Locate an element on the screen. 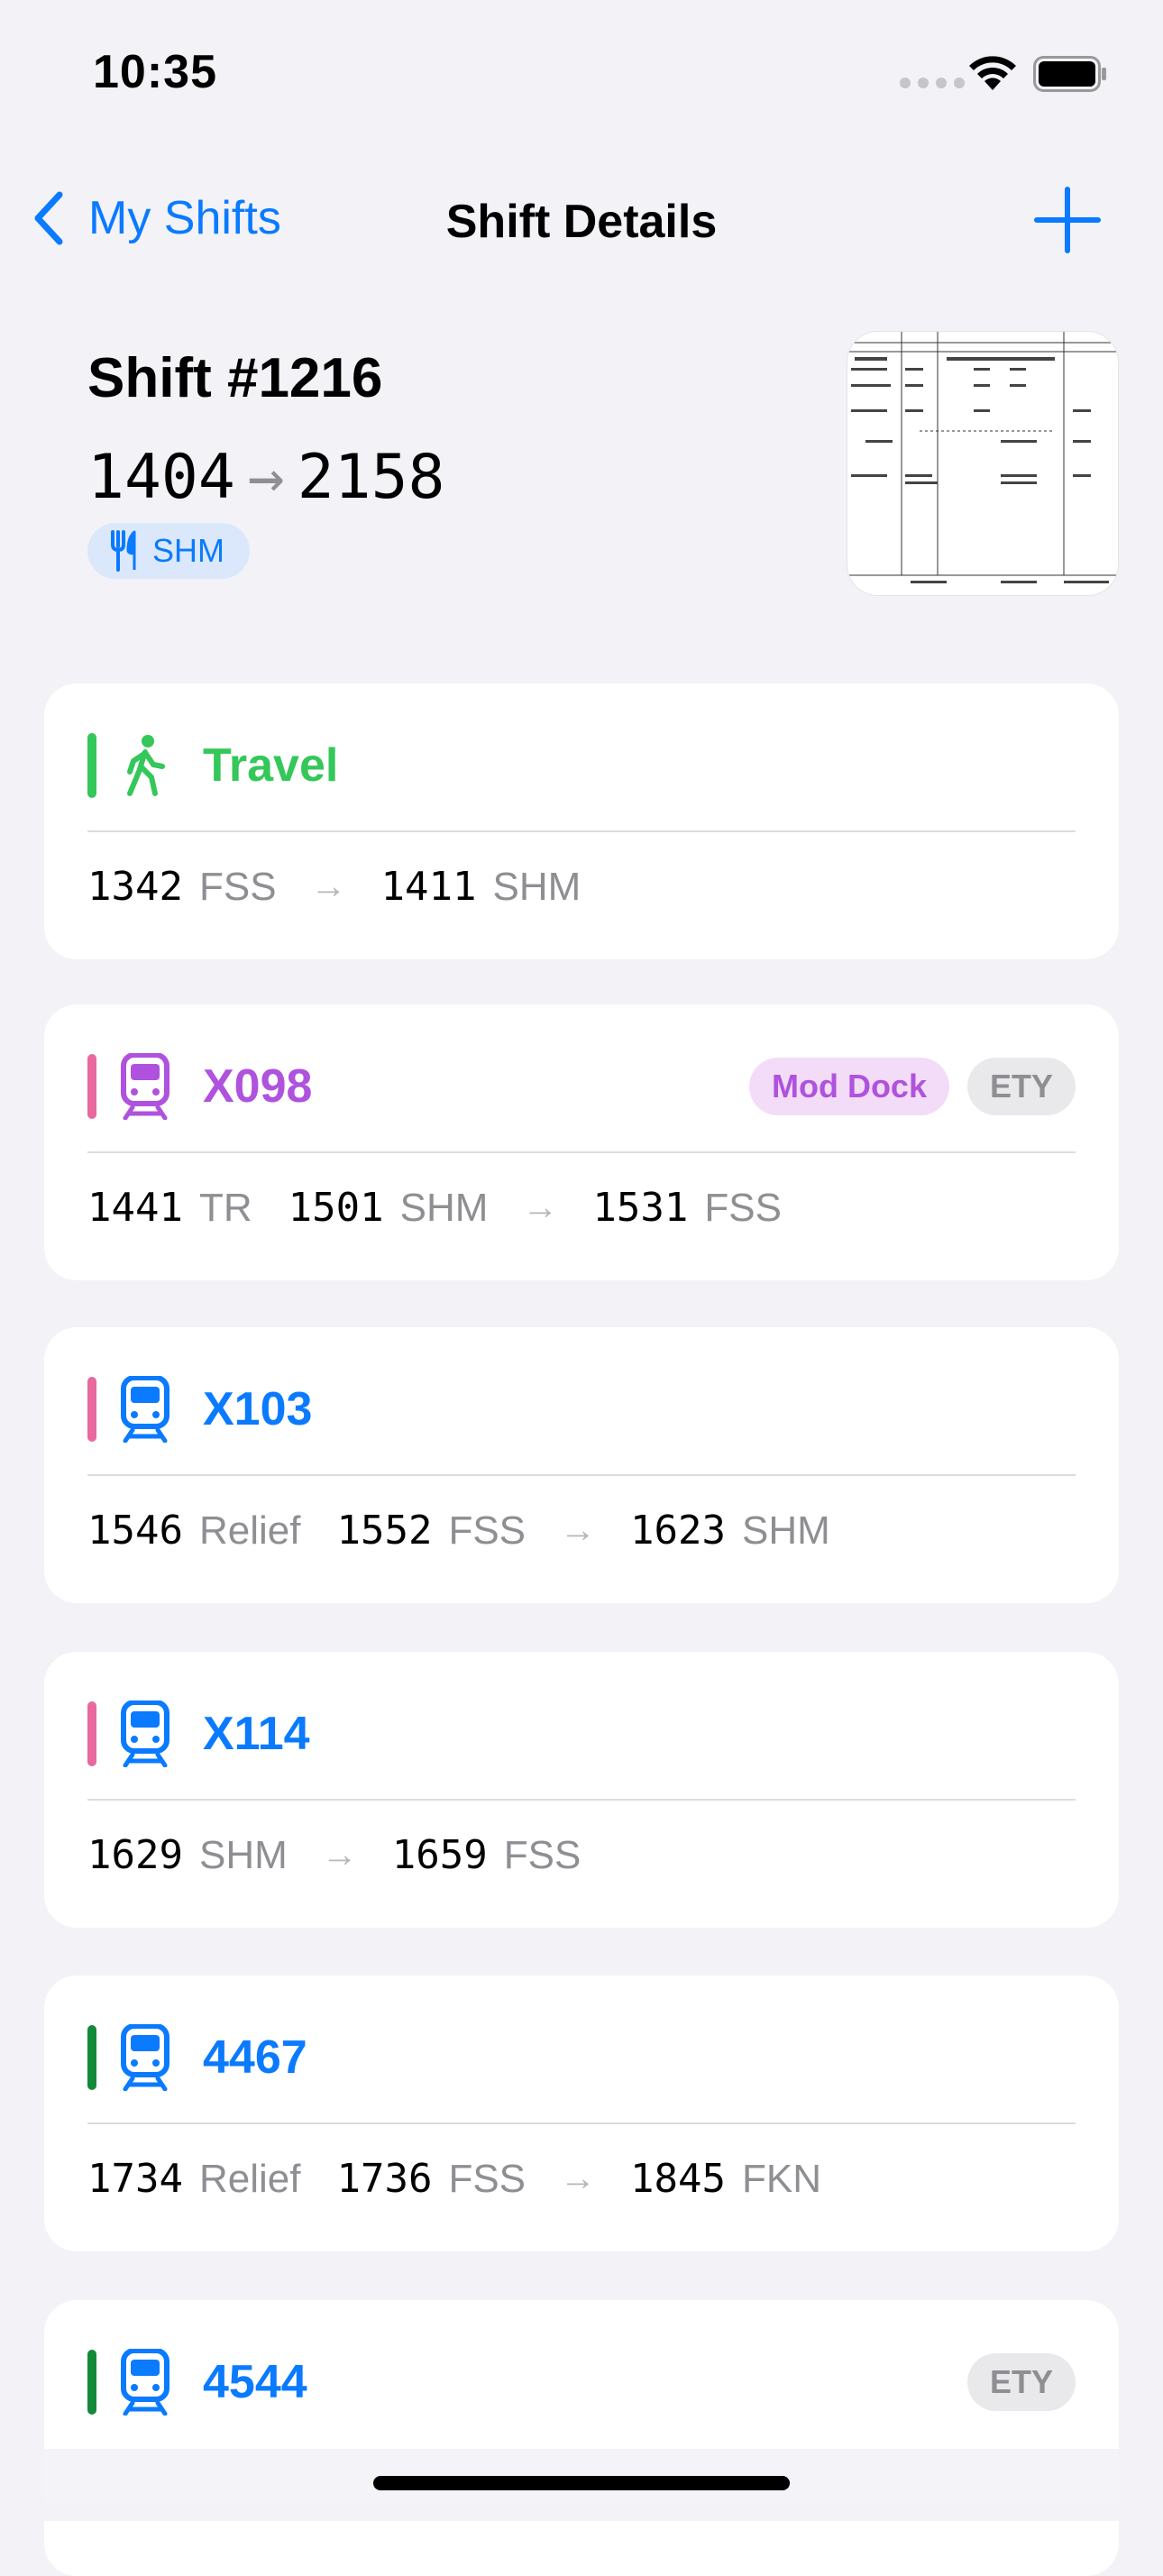  navigation-bar: My Shifts Shift Details is located at coordinates (581, 220).